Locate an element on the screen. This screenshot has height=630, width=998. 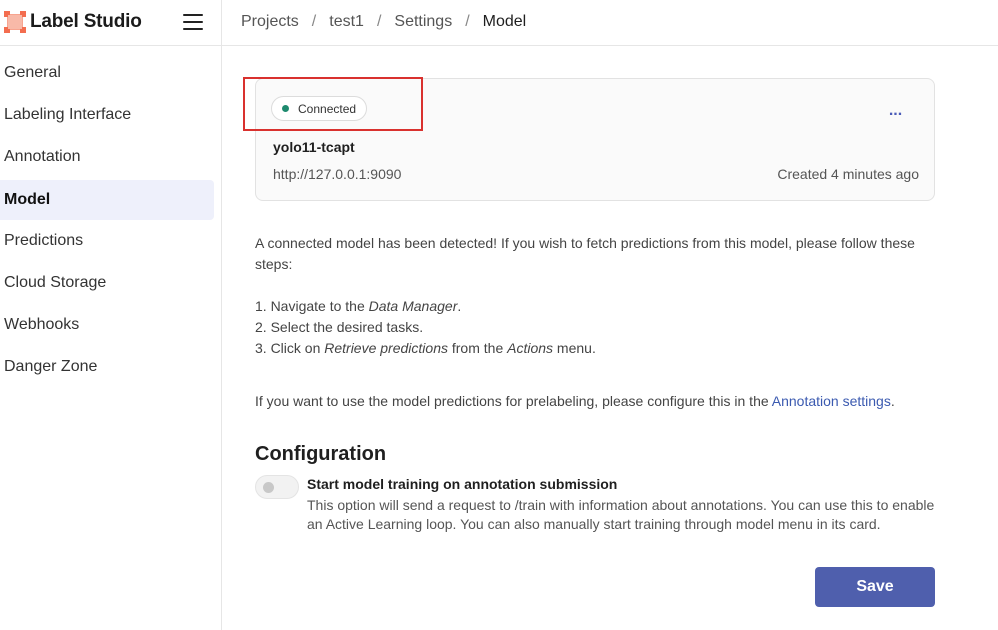
step-1-suffix: . is located at coordinates (459, 306).